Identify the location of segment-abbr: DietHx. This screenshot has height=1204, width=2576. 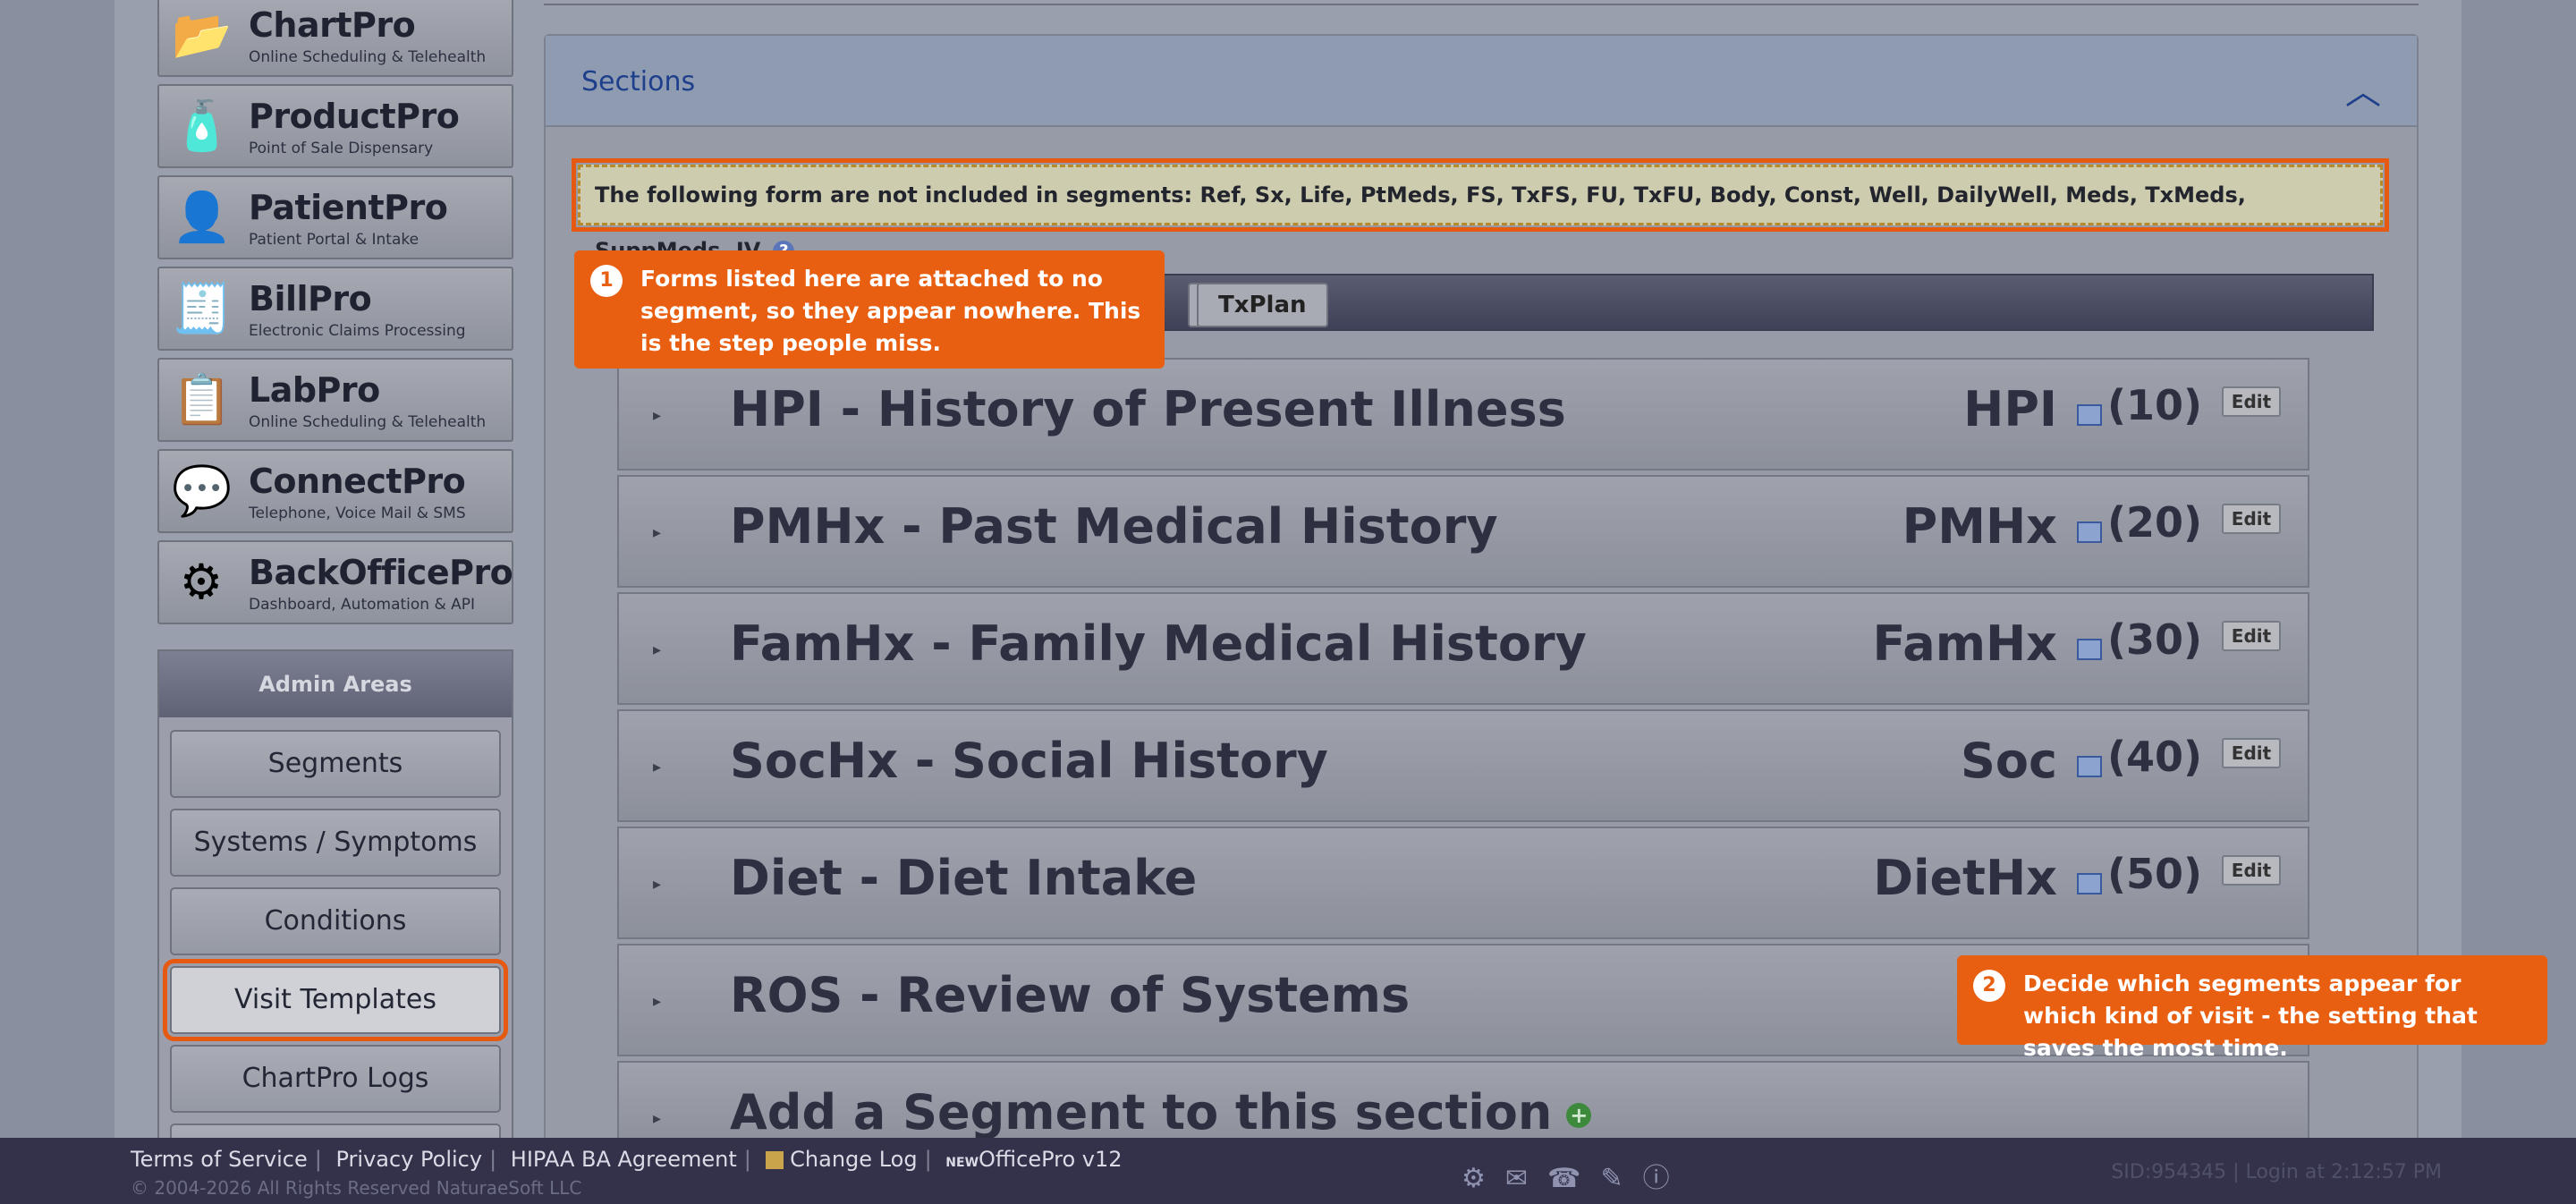
(1965, 878).